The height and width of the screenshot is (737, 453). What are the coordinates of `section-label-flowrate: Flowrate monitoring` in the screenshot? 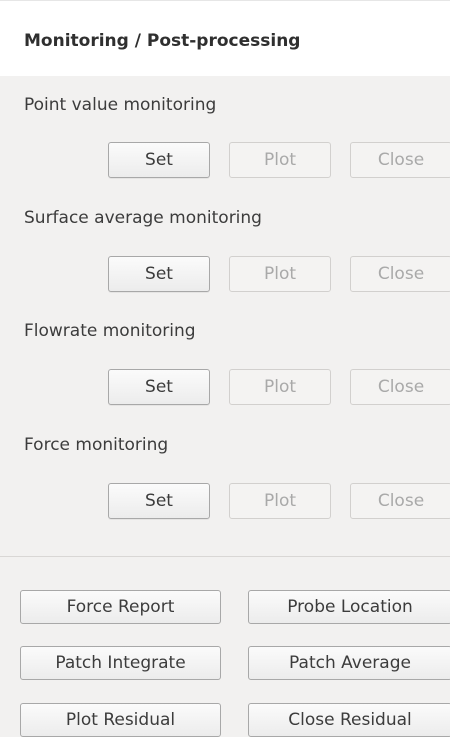 It's located at (110, 331).